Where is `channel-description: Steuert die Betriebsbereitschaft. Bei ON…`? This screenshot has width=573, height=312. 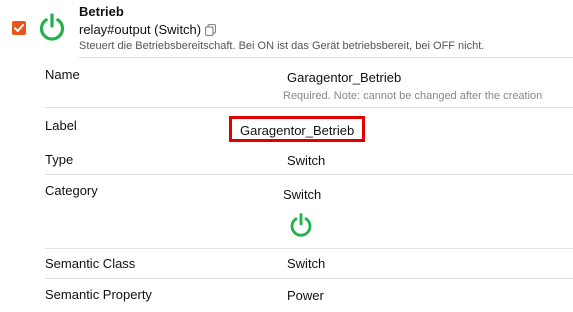
channel-description: Steuert die Betriebsbereitschaft. Bei ON… is located at coordinates (282, 46).